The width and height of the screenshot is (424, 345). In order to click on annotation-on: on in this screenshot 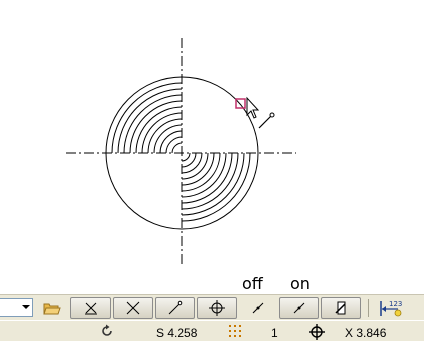, I will do `click(300, 283)`.